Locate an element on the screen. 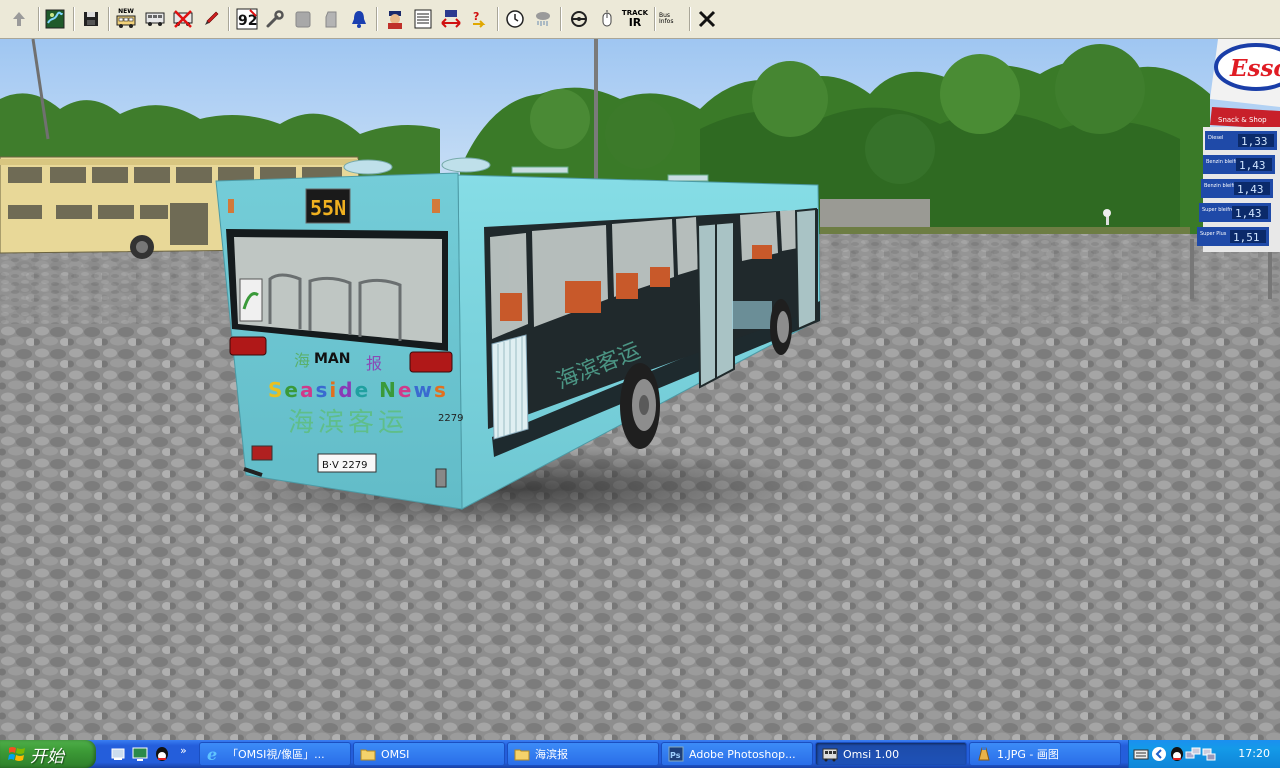 This screenshot has height=768, width=1280. ie-icon: e is located at coordinates (212, 754).